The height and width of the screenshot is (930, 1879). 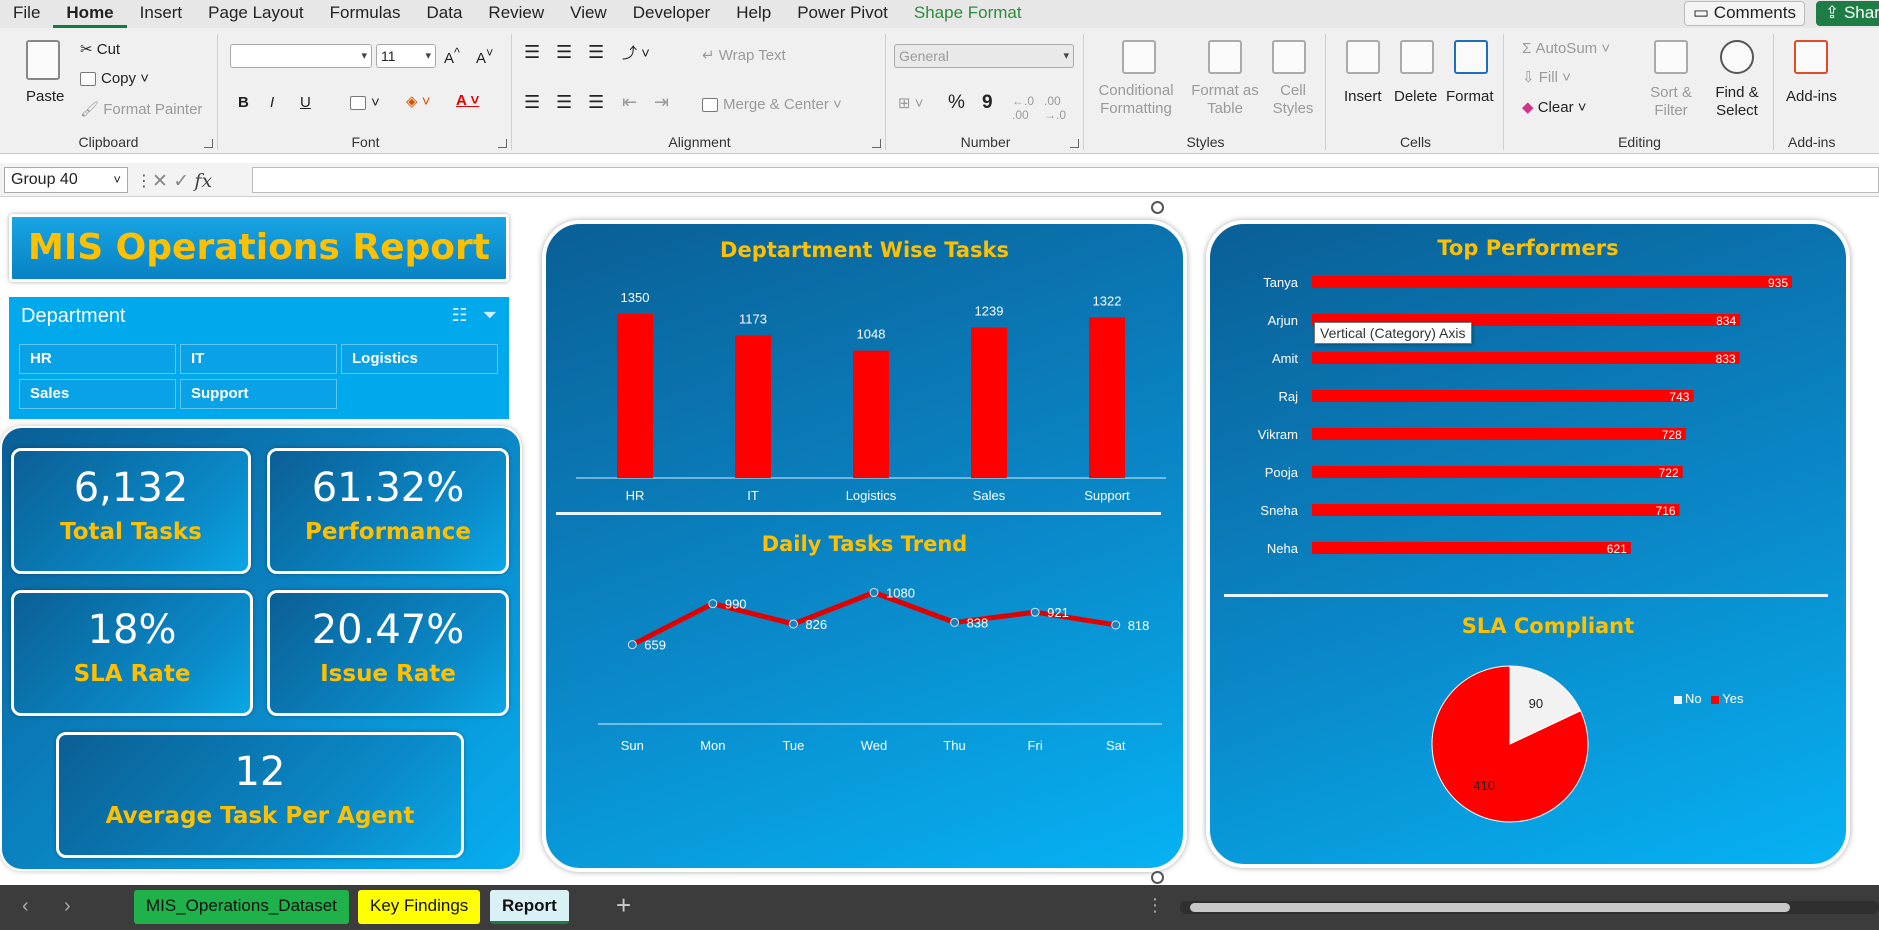 What do you see at coordinates (623, 905) in the screenshot?
I see `add-sheet-icon: +` at bounding box center [623, 905].